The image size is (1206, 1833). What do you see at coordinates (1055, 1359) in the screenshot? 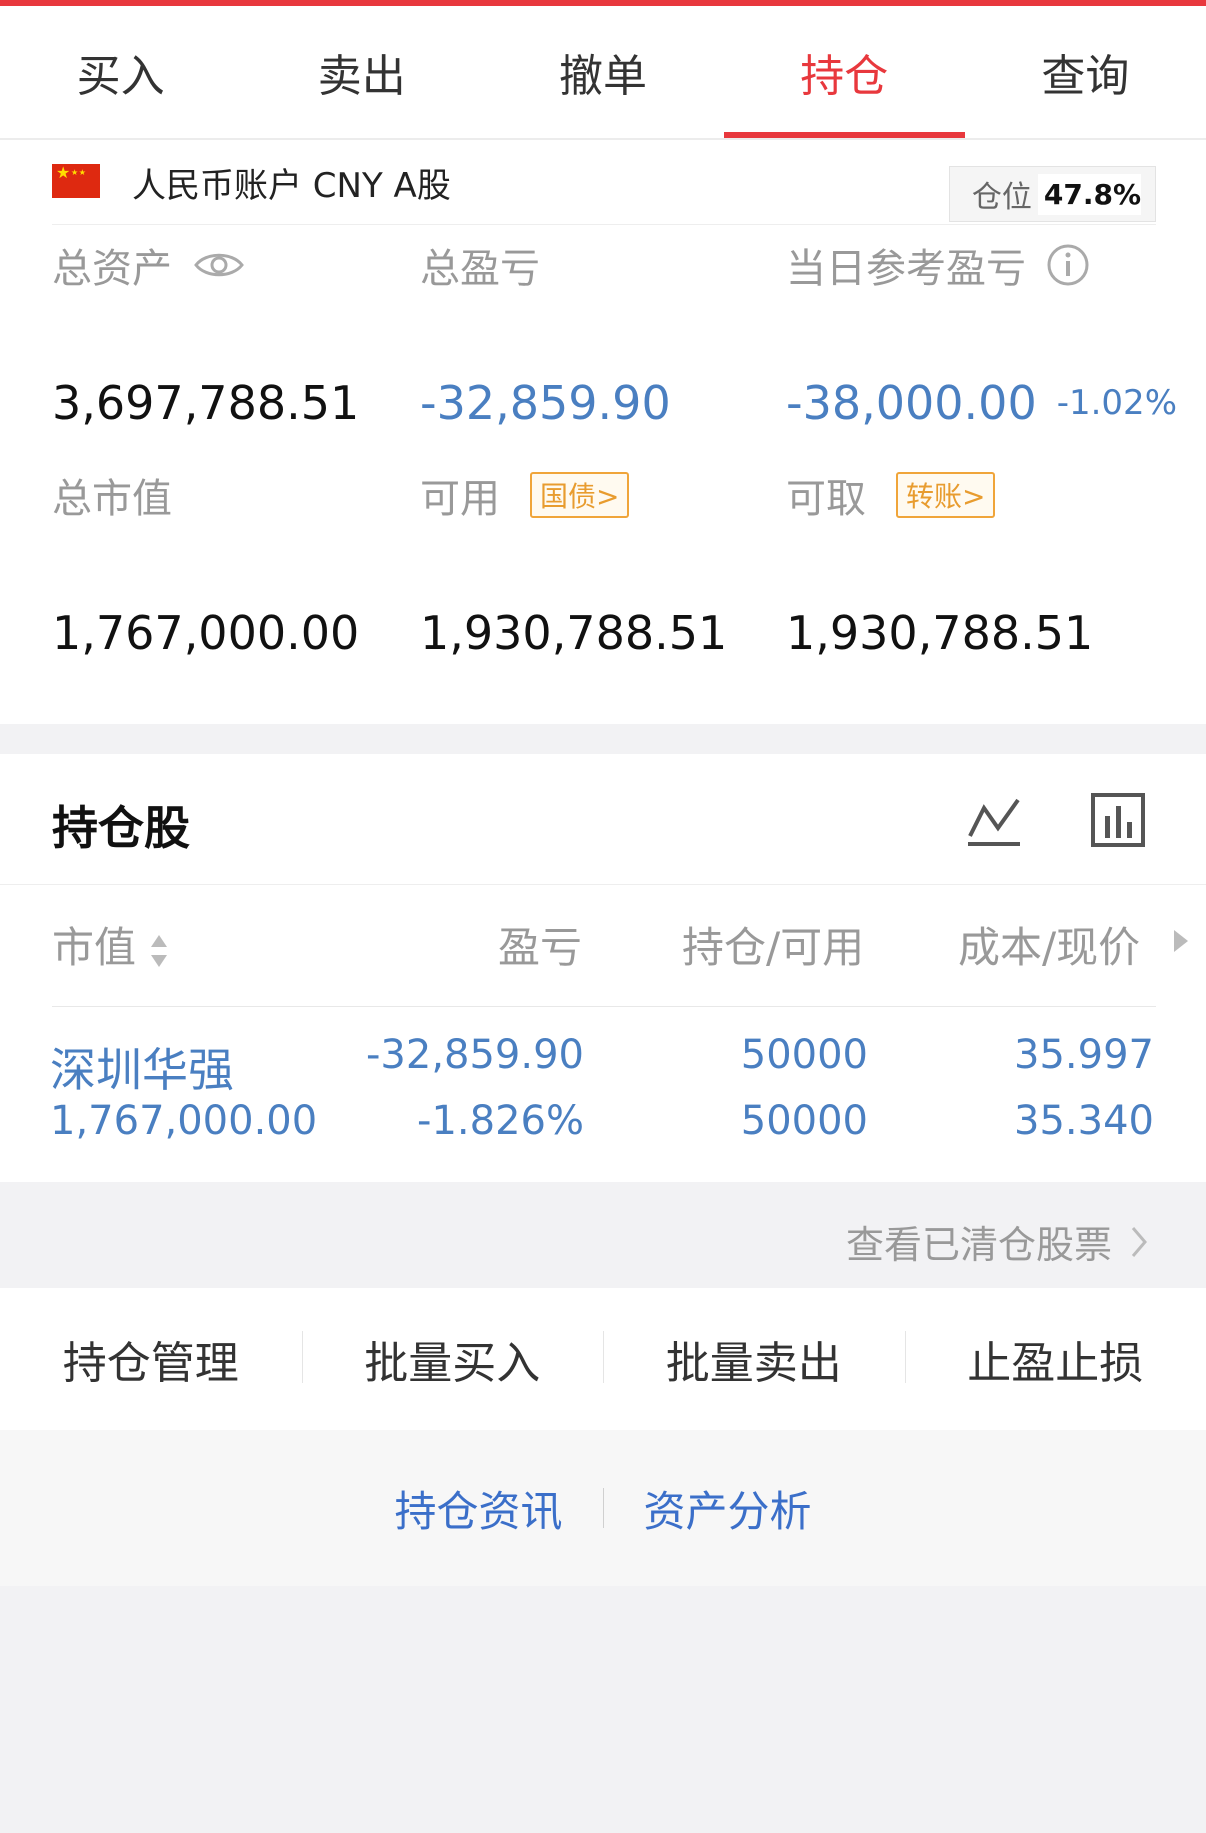
I see `take-profit-stop-loss-button: 止盈止损` at bounding box center [1055, 1359].